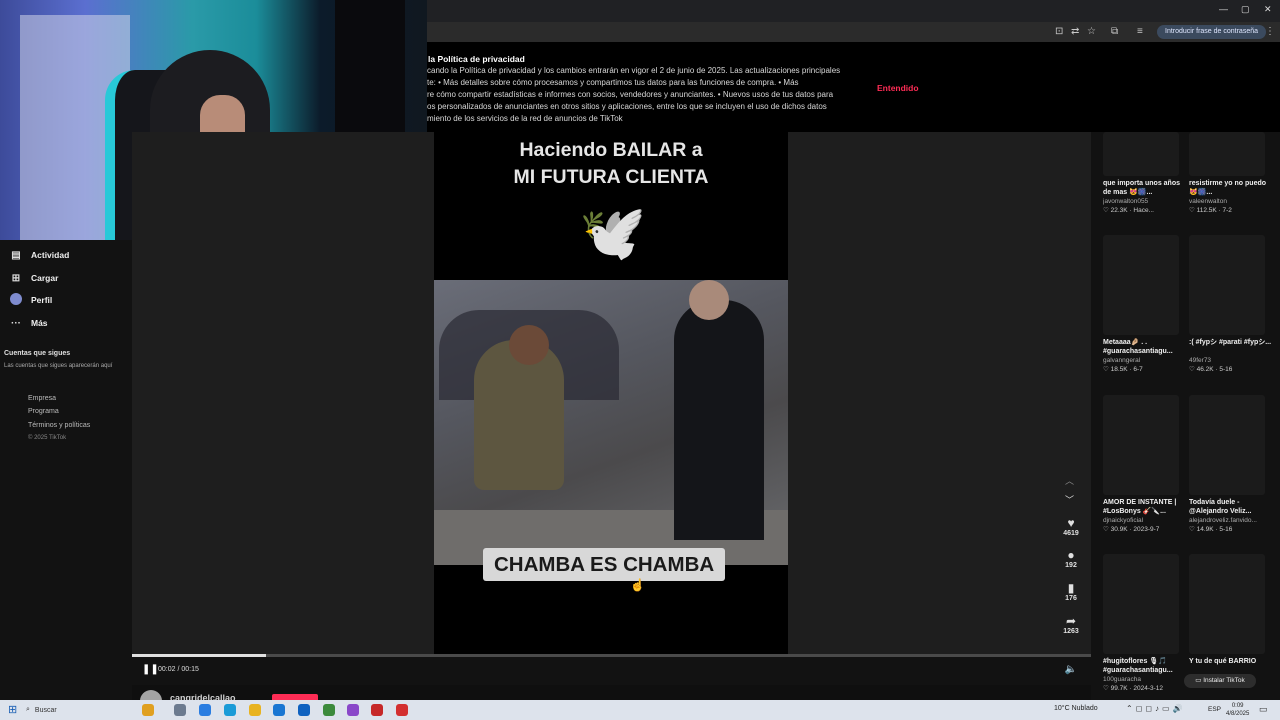 The height and width of the screenshot is (720, 1280). Describe the element at coordinates (304, 710) in the screenshot. I see `outlook-icon` at that location.